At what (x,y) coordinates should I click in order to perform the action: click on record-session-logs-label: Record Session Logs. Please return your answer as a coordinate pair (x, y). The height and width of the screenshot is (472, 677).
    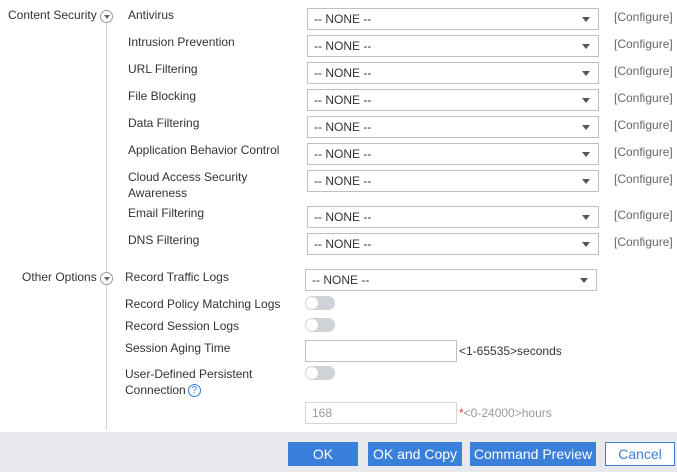
    Looking at the image, I should click on (182, 326).